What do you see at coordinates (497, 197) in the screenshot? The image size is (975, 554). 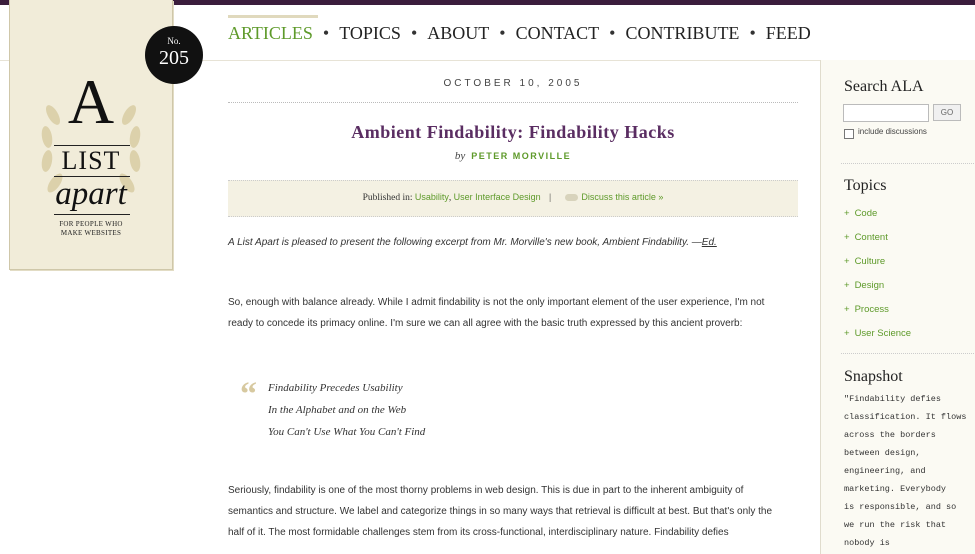 I see `category-ui-design: User Interface Design` at bounding box center [497, 197].